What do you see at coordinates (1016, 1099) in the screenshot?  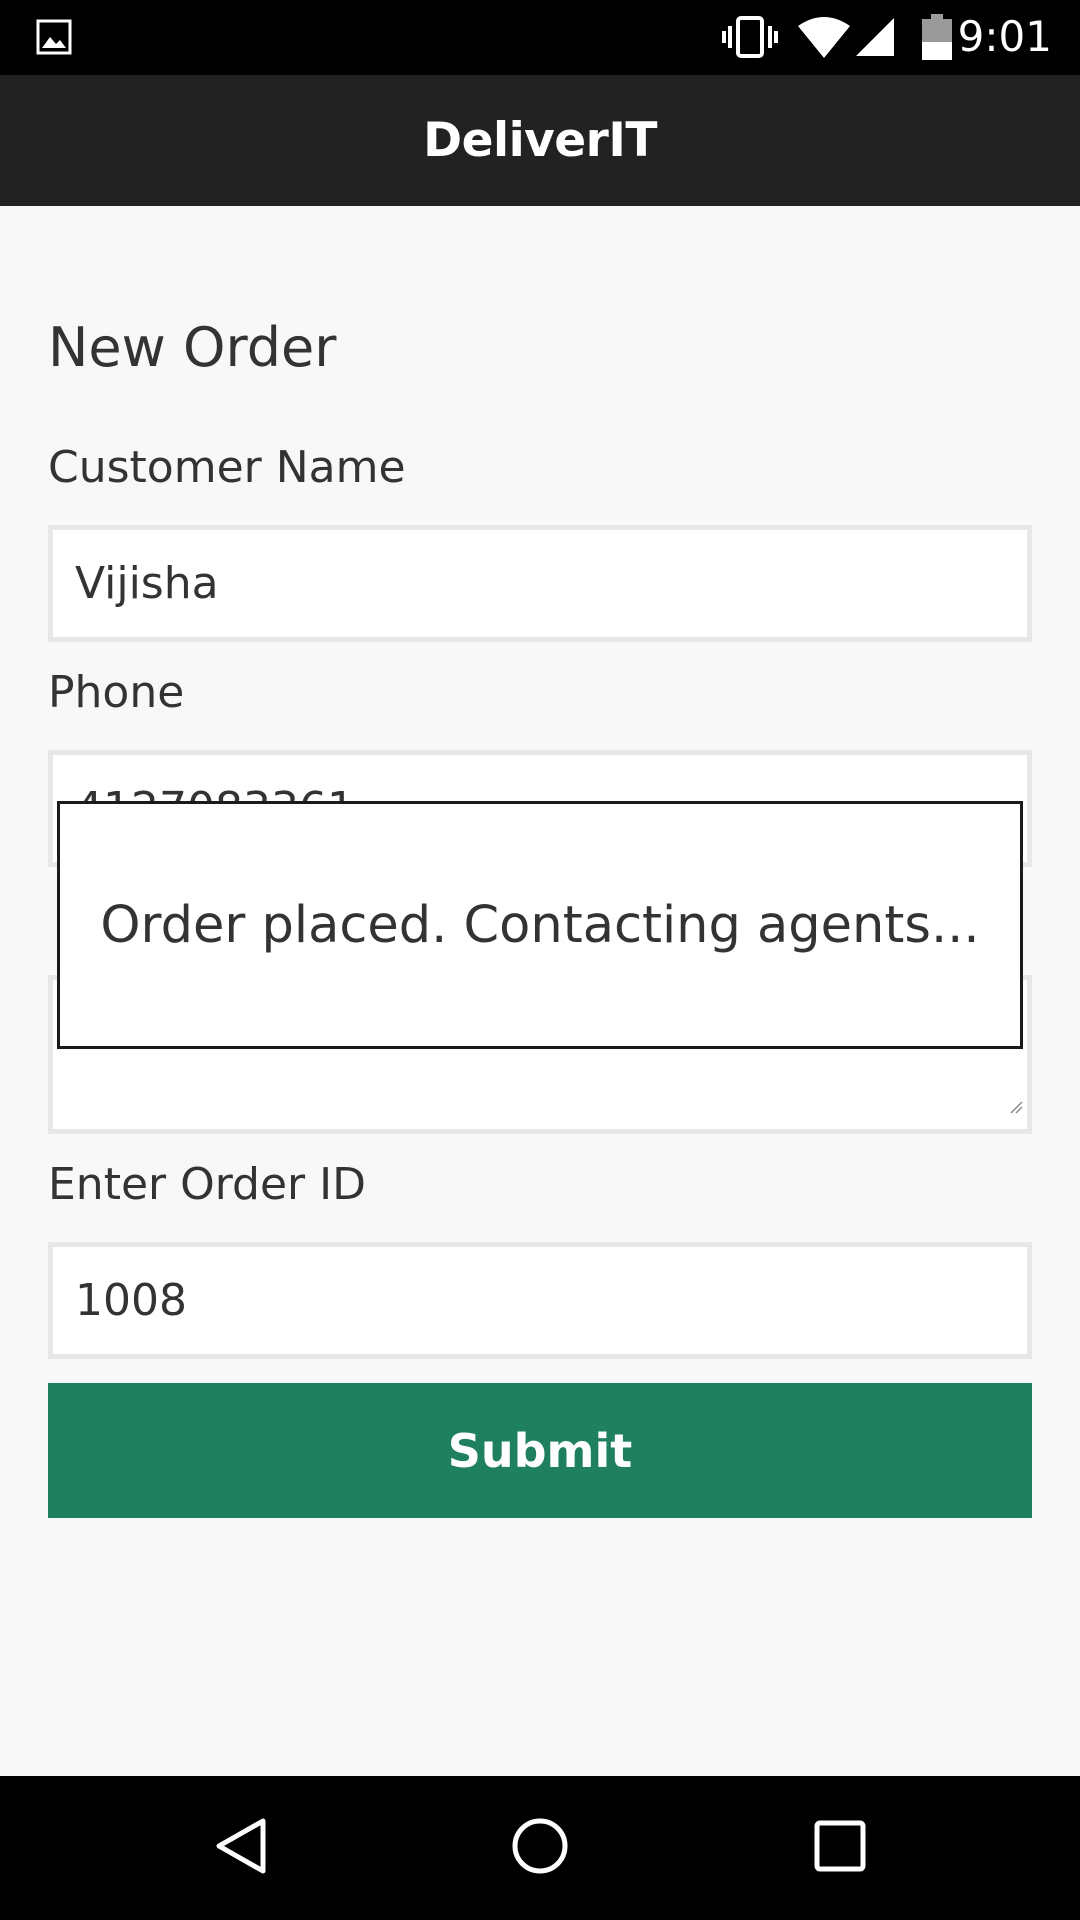 I see `resize-grip-icon` at bounding box center [1016, 1099].